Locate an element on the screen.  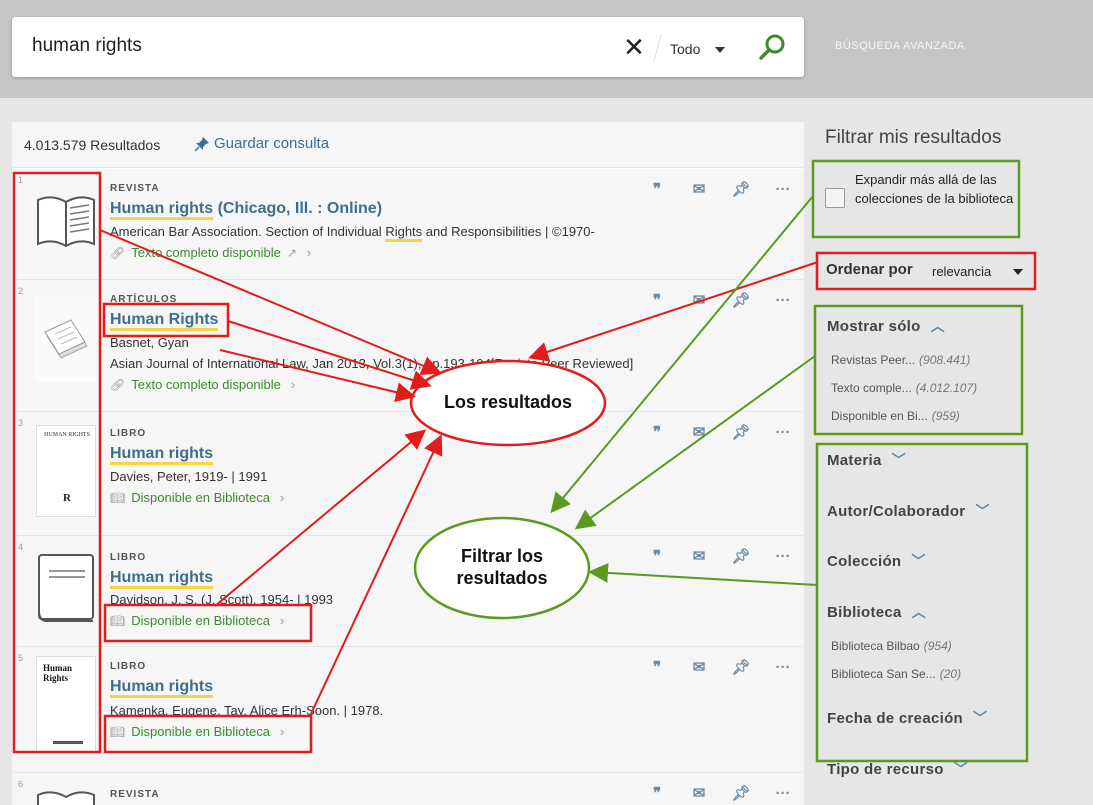
facet-label: Colección is located at coordinates (864, 561).